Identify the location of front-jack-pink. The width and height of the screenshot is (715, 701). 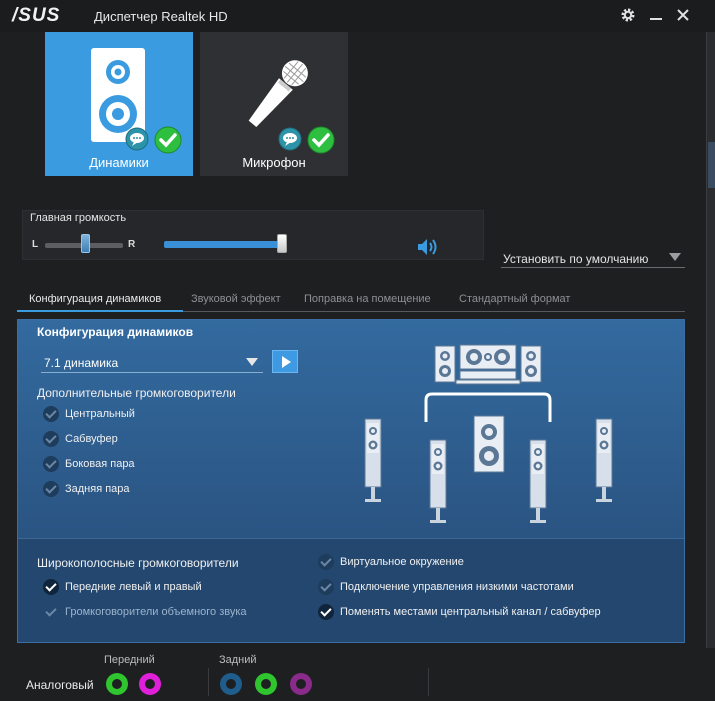
(150, 684).